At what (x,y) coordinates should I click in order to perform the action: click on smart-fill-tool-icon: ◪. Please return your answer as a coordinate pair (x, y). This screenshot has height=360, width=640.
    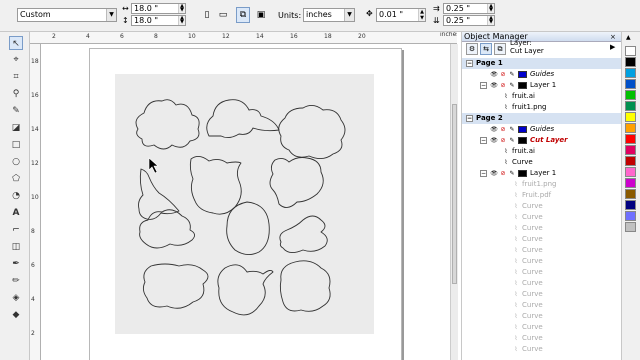
    Looking at the image, I should click on (16, 128).